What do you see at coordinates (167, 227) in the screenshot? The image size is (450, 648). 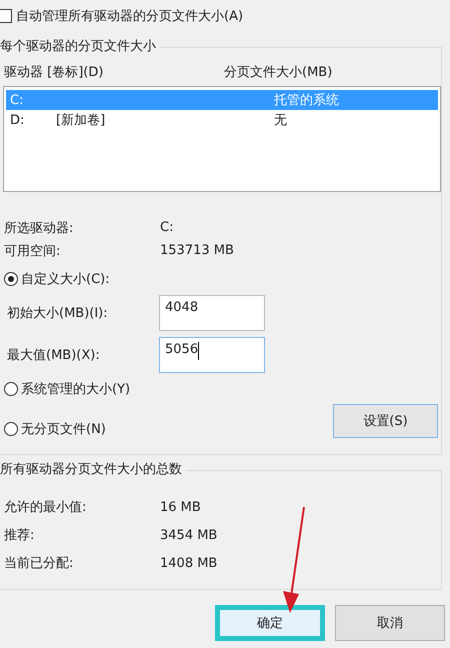 I see `info-value: C:` at bounding box center [167, 227].